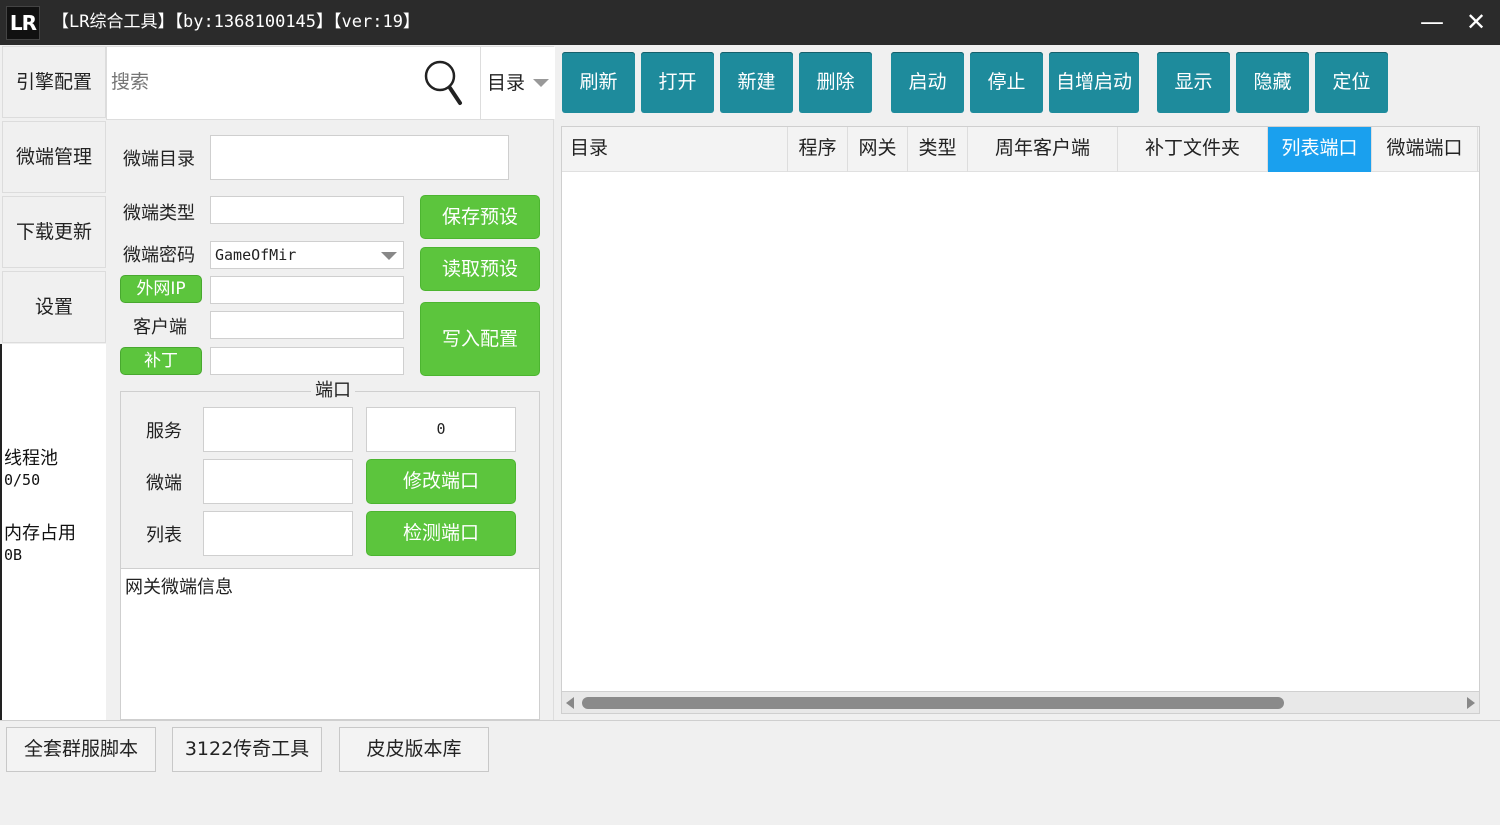 The width and height of the screenshot is (1500, 825). Describe the element at coordinates (570, 703) in the screenshot. I see `scroll-left-icon` at that location.